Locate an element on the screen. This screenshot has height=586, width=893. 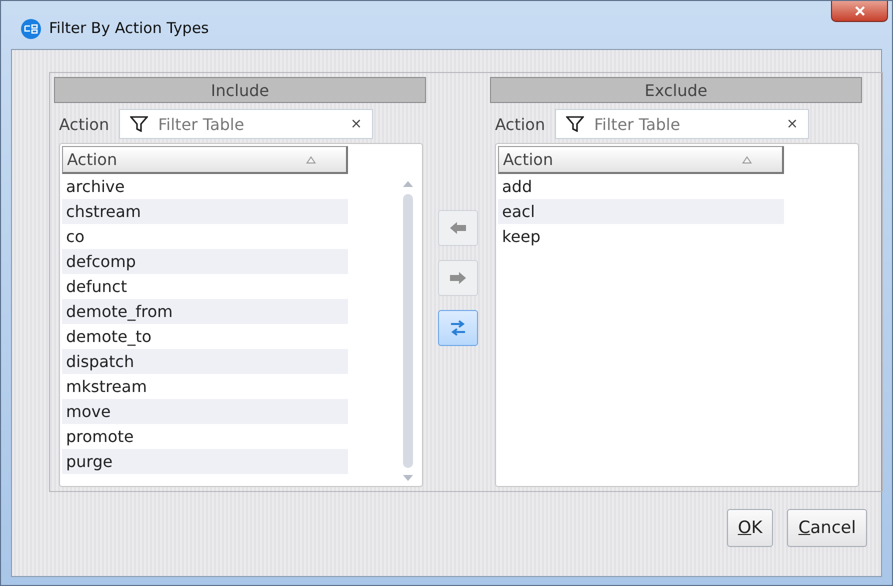
list-row: archive is located at coordinates (205, 186).